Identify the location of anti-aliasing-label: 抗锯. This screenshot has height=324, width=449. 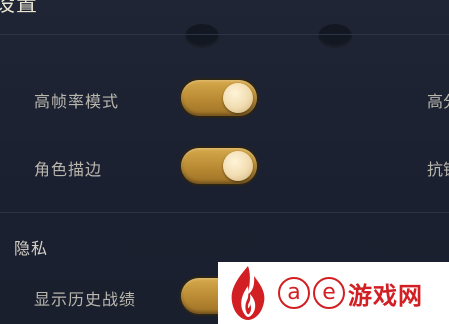
(438, 169).